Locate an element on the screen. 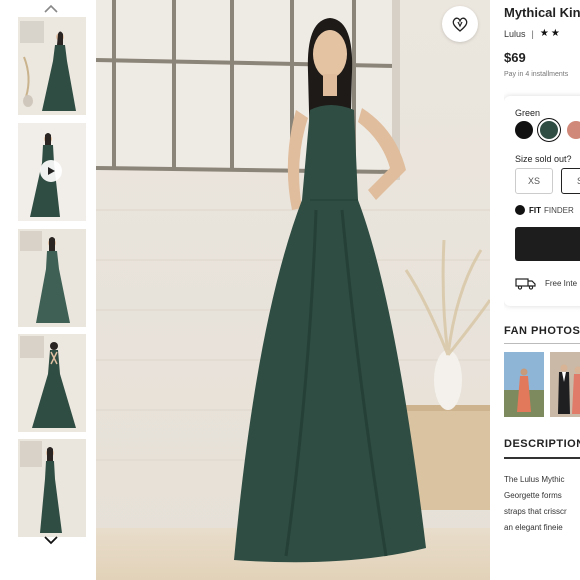 This screenshot has height=580, width=580. description-heading: DESCRIPTION is located at coordinates (542, 444).